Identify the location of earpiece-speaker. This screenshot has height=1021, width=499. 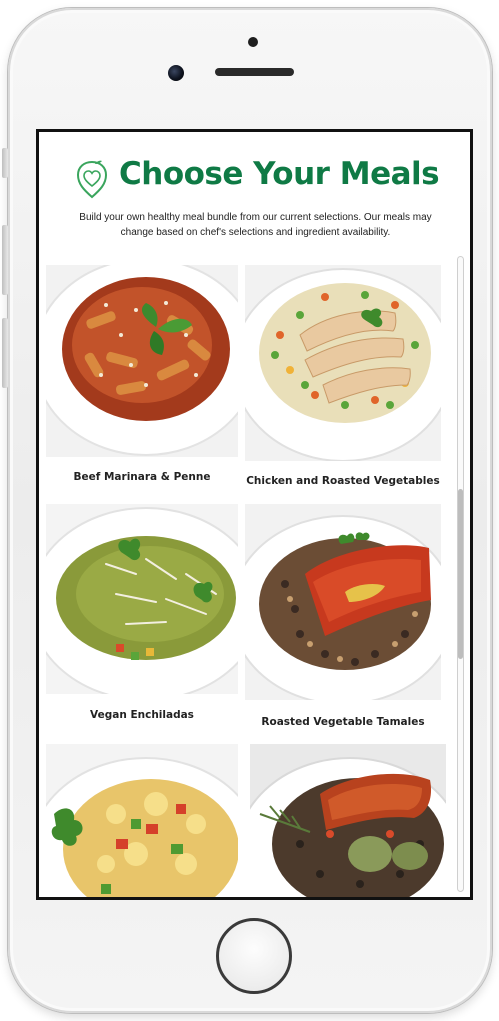
(254, 72).